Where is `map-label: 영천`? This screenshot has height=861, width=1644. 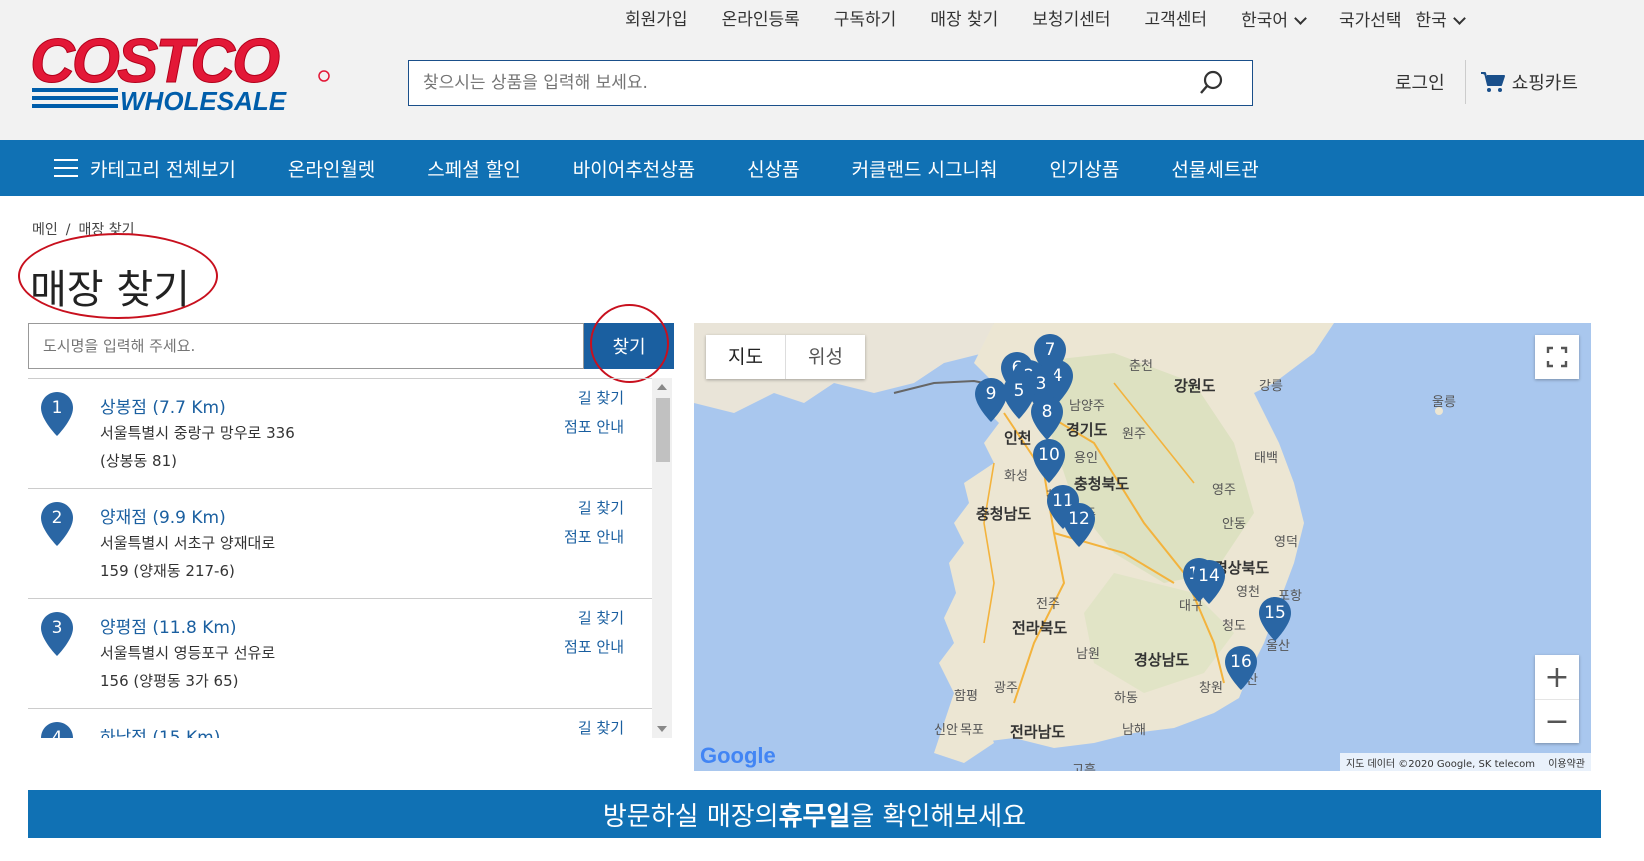
map-label: 영천 is located at coordinates (1248, 592).